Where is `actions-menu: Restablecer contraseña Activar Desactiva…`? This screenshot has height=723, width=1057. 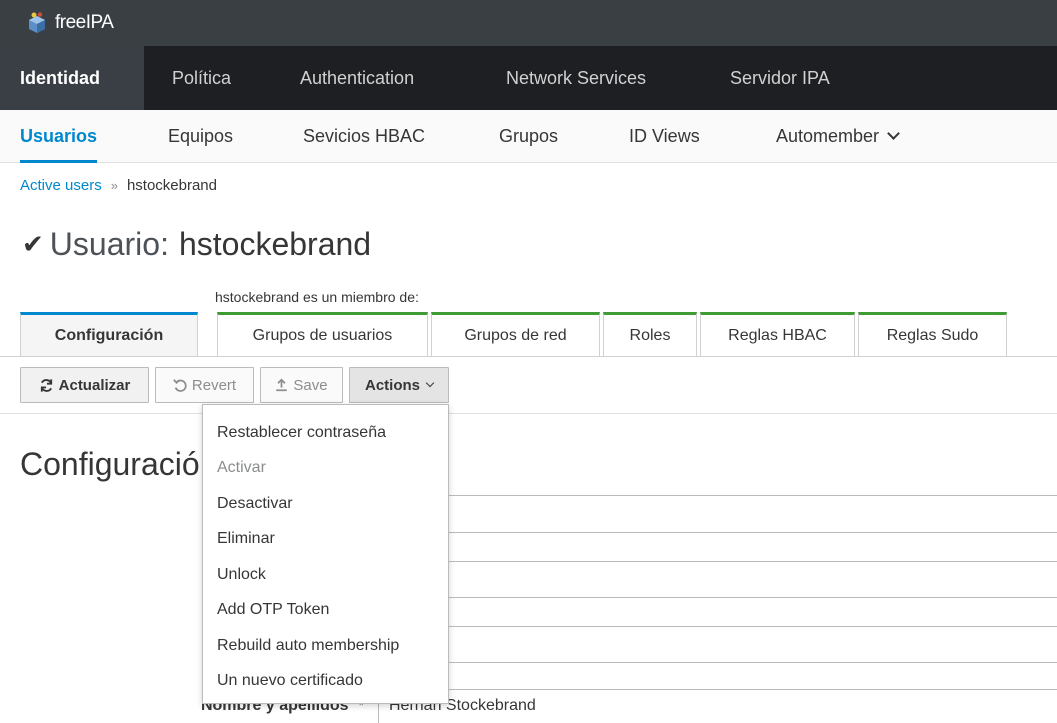
actions-menu: Restablecer contraseña Activar Desactiva… is located at coordinates (325, 554).